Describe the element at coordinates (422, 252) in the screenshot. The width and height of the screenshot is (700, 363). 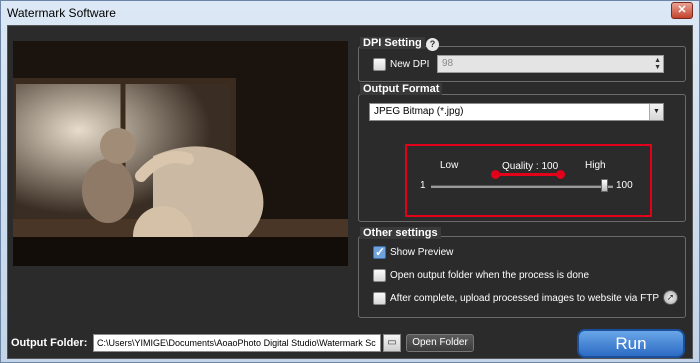
I see `show-preview-label: Show Preview` at that location.